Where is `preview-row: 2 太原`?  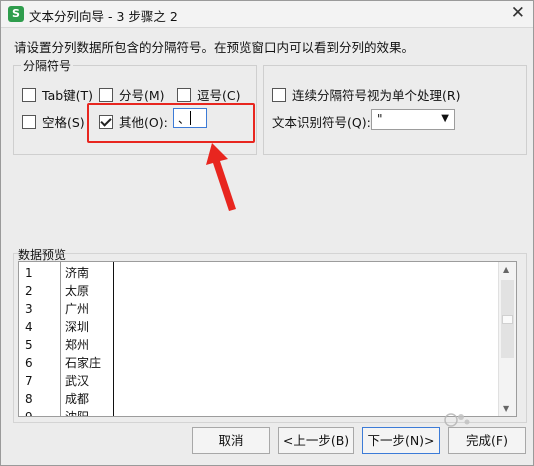
preview-row: 2 太原 is located at coordinates (258, 291).